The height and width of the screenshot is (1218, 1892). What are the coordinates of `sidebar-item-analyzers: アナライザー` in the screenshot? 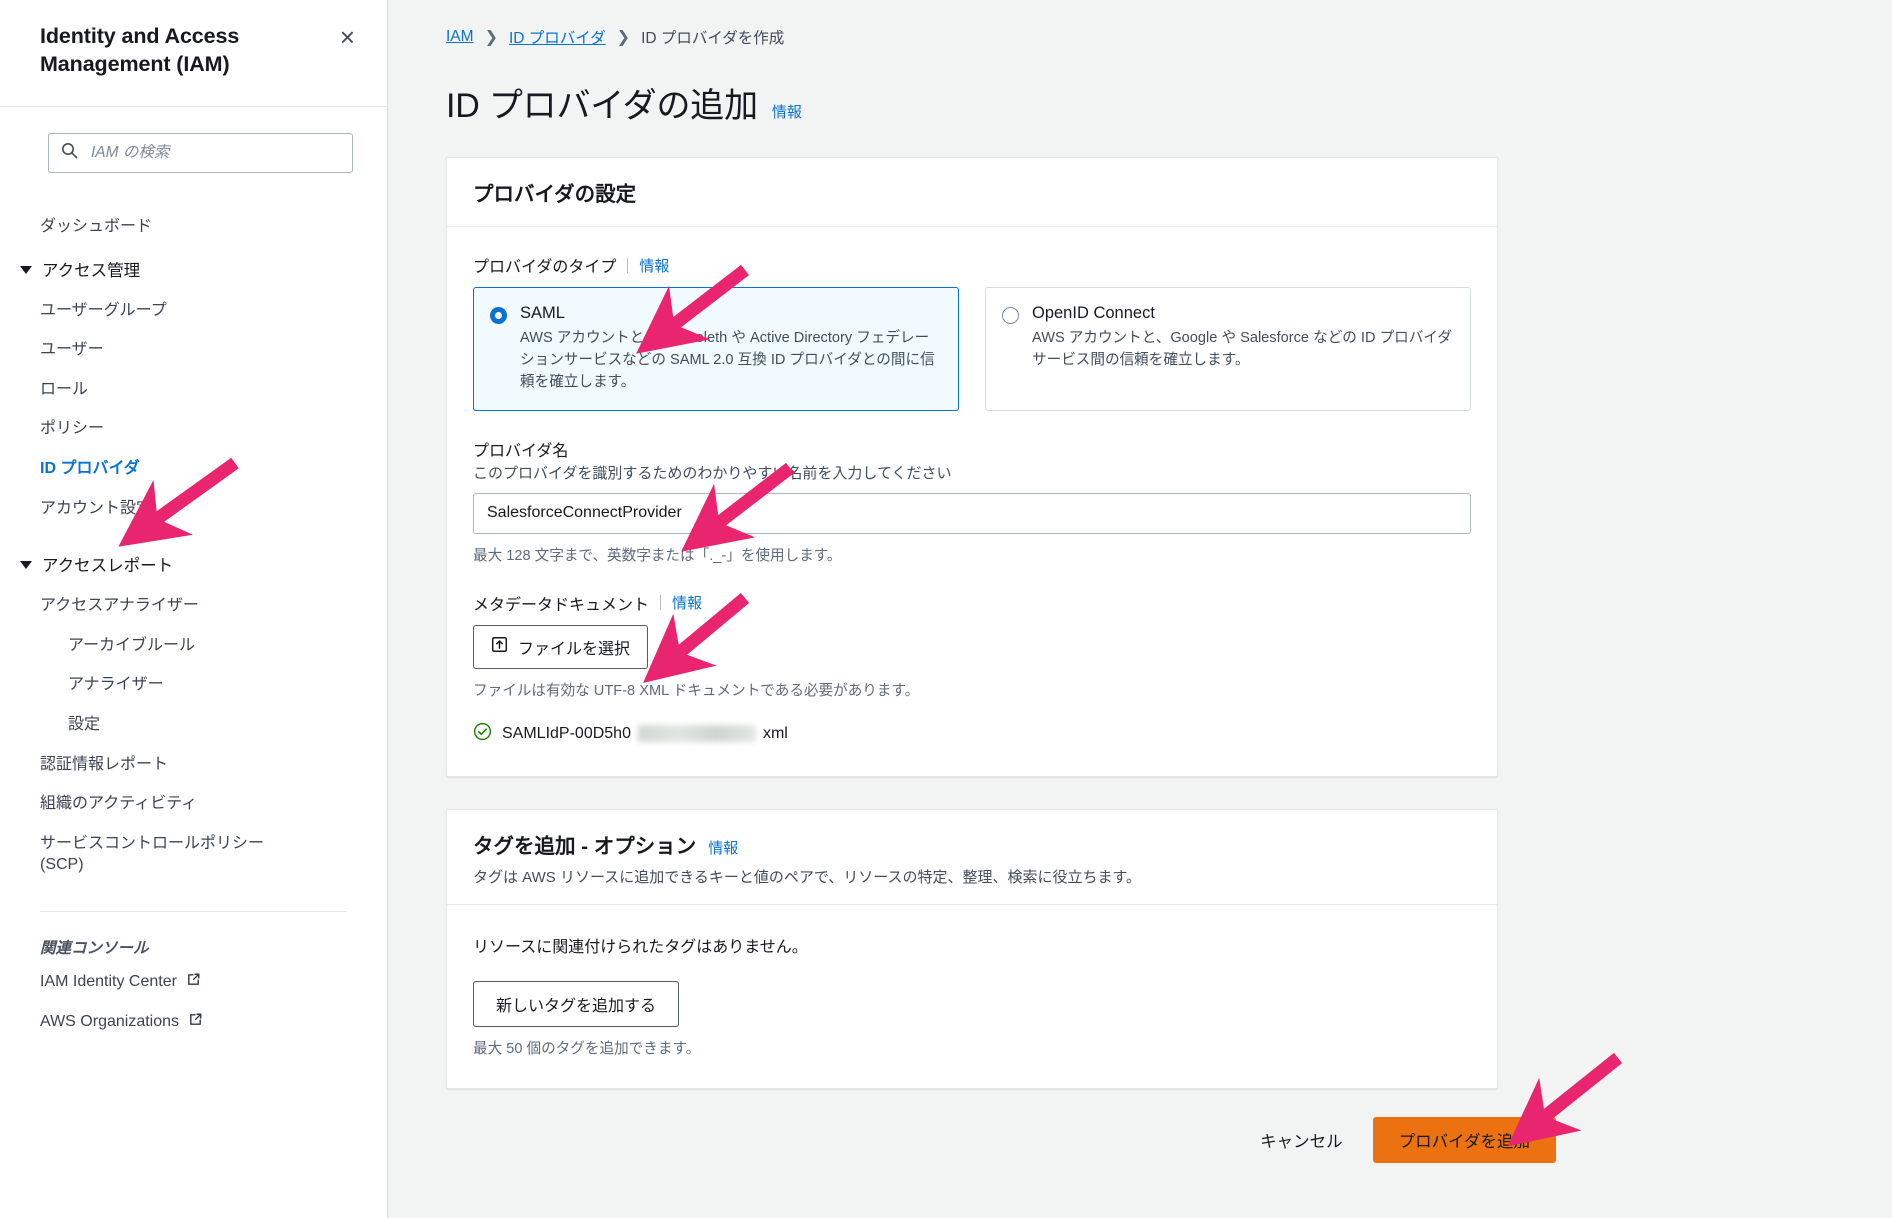 It's located at (193, 685).